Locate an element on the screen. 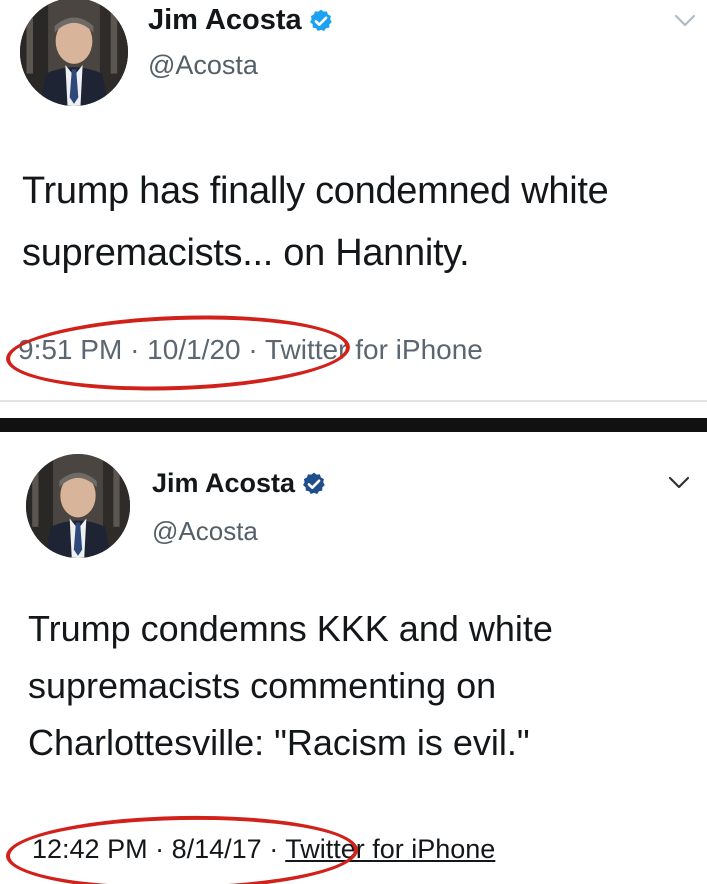  divider is located at coordinates (353, 401).